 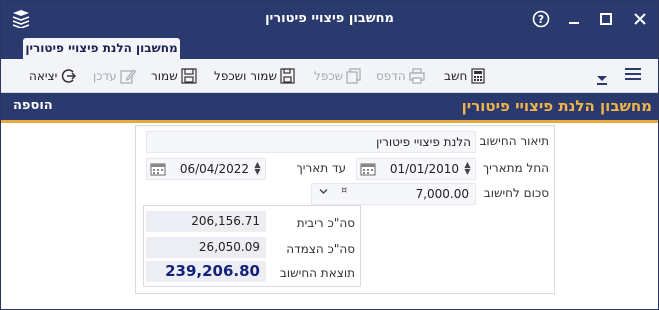 I want to click on linkage-label: סה"כ הצמדה, so click(x=320, y=249).